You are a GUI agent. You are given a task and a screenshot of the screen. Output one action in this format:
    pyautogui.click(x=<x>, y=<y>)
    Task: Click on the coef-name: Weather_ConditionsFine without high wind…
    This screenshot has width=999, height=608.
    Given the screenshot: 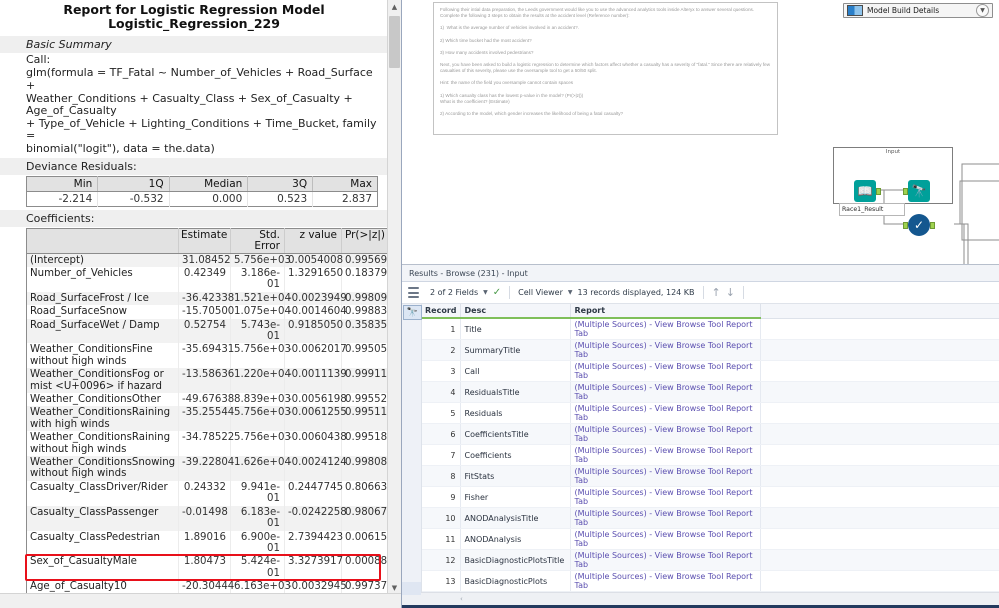 What is the action you would take?
    pyautogui.click(x=102, y=356)
    